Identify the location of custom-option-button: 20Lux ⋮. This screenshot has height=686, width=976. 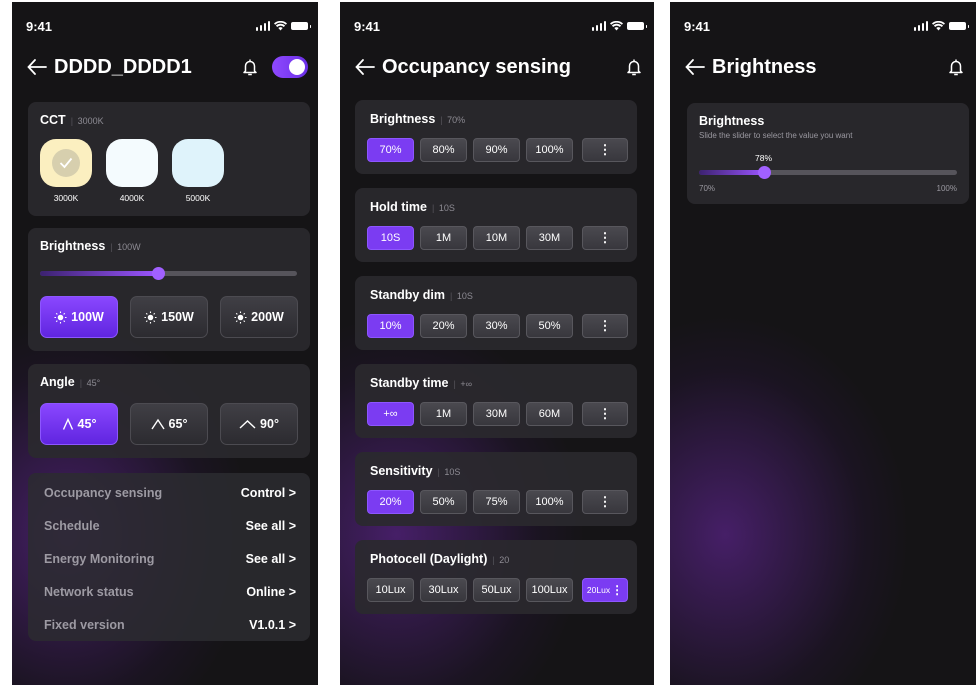
(605, 590).